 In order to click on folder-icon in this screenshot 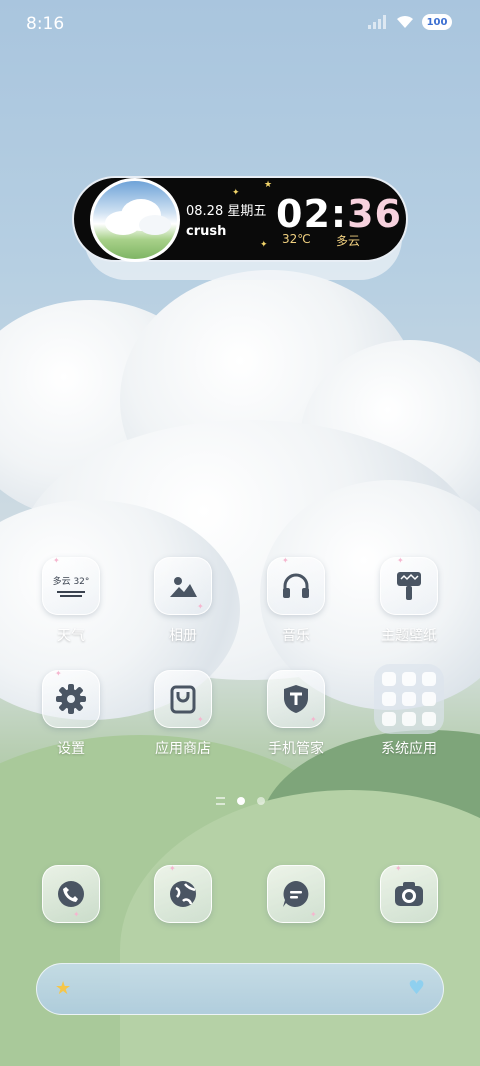, I will do `click(409, 699)`.